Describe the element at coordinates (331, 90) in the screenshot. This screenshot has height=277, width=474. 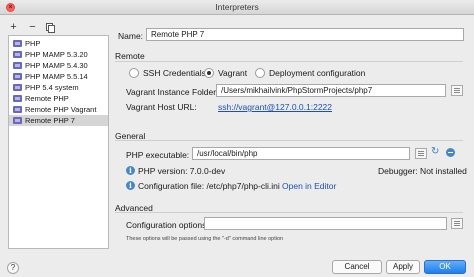
I see `vagrant-folder-field: /Users/mikhailvink/PhpStormProjects/php7` at that location.